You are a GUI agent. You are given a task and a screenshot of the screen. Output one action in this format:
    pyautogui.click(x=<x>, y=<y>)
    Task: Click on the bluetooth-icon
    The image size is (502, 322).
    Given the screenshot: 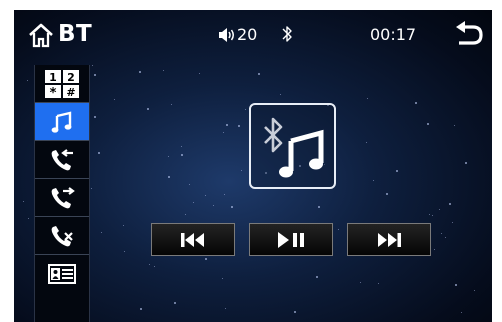 What is the action you would take?
    pyautogui.click(x=287, y=34)
    